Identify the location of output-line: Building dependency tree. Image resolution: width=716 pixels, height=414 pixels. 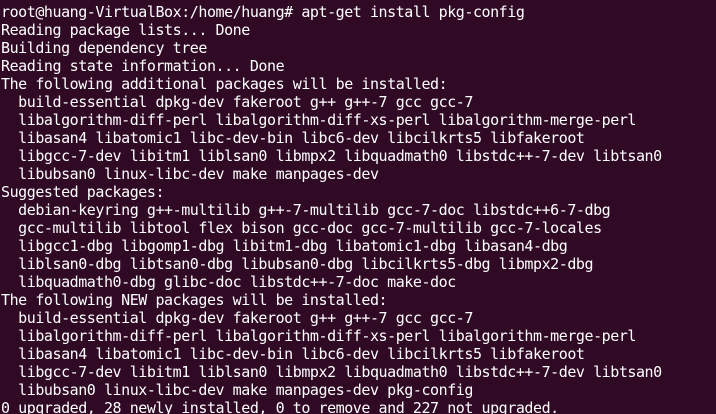
(104, 48).